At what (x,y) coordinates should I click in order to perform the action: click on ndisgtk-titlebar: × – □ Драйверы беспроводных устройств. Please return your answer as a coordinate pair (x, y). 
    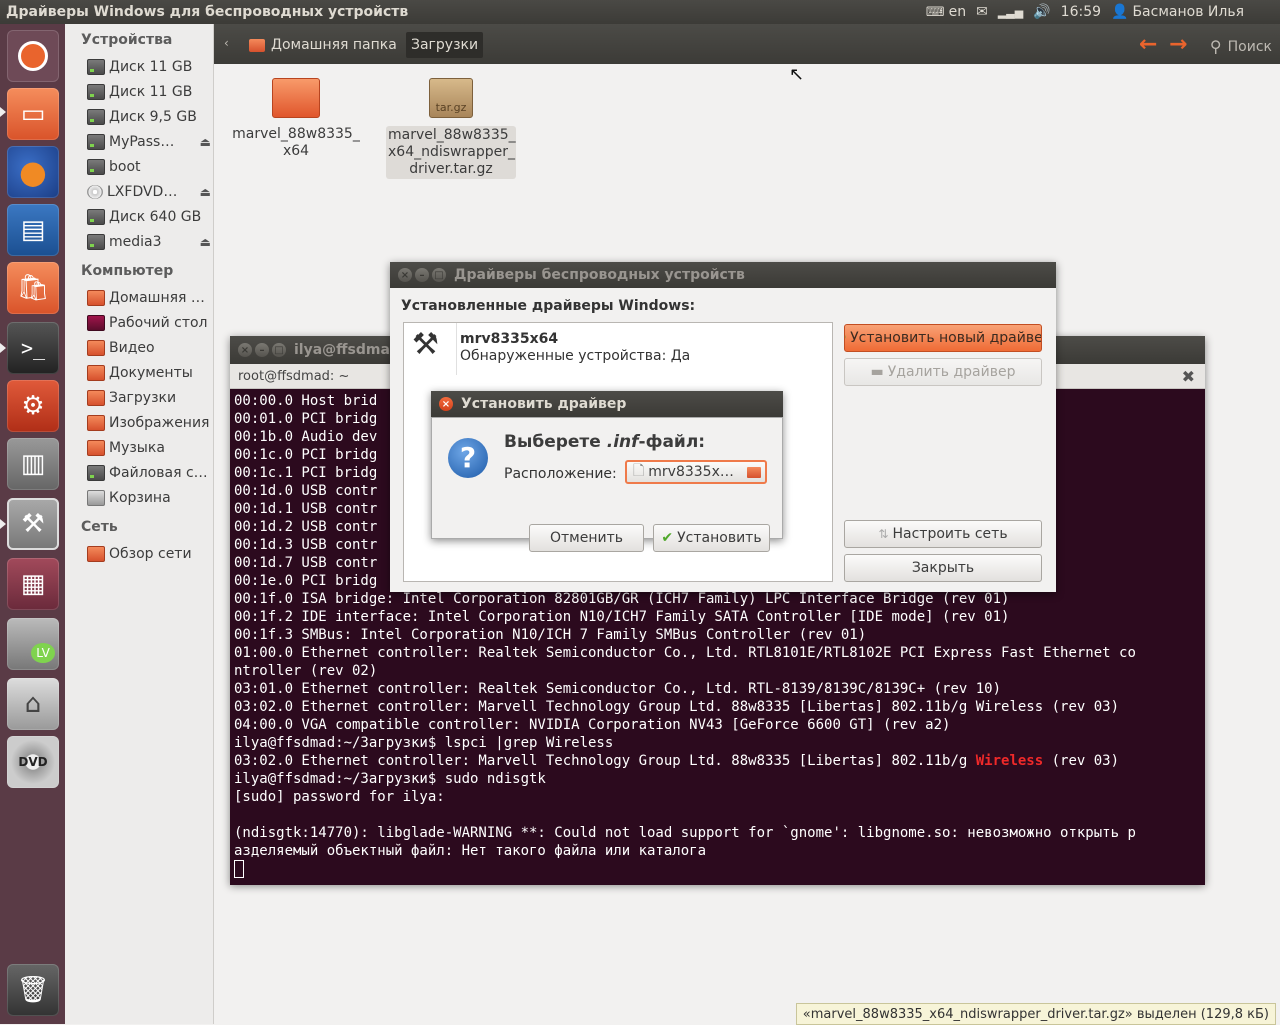
    Looking at the image, I should click on (723, 275).